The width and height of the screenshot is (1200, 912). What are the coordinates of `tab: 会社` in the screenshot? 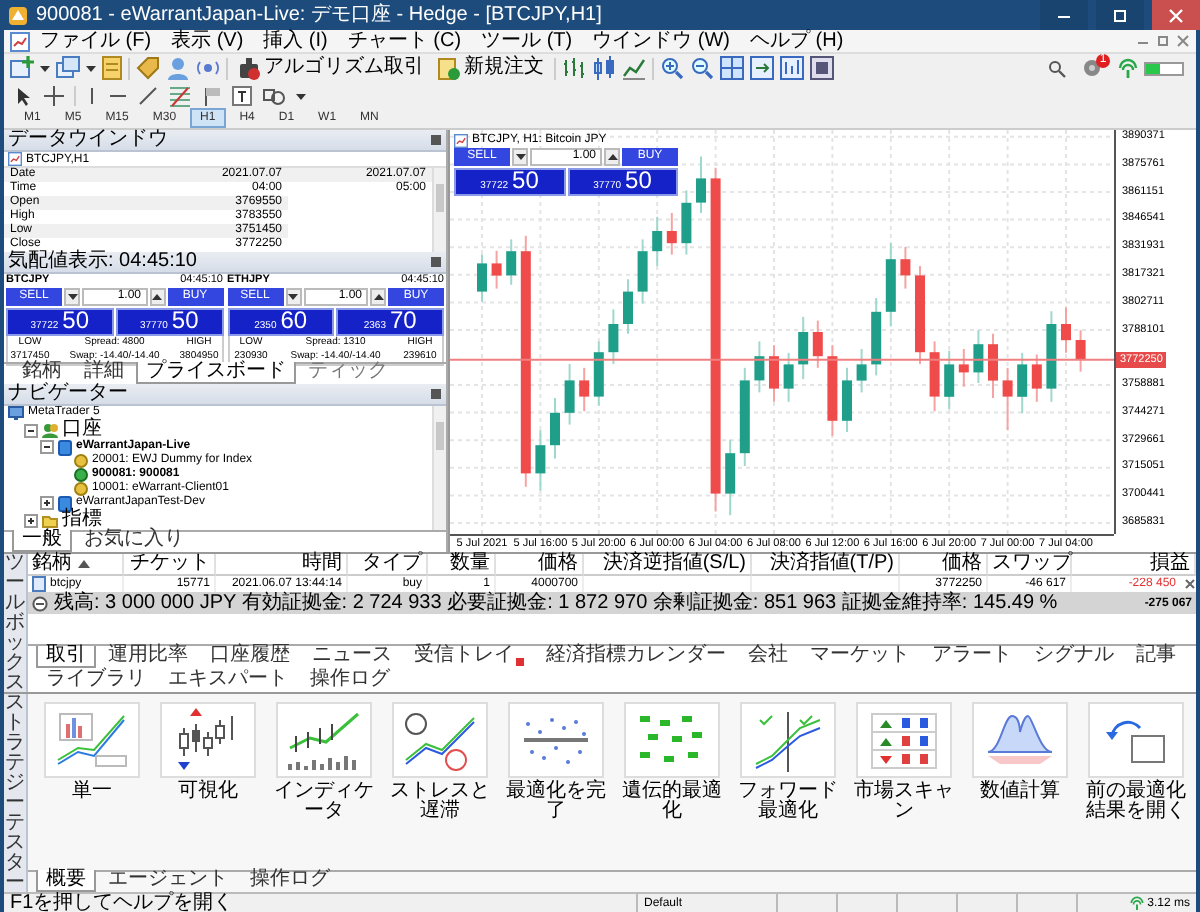 It's located at (768, 657).